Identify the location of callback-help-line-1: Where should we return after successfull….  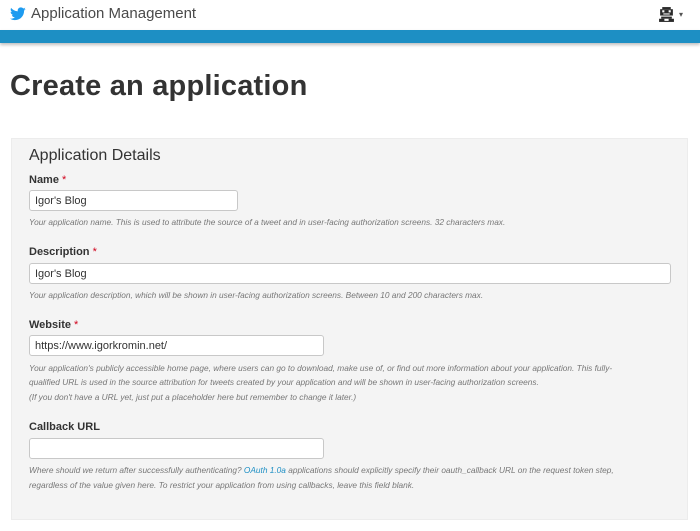
(321, 470).